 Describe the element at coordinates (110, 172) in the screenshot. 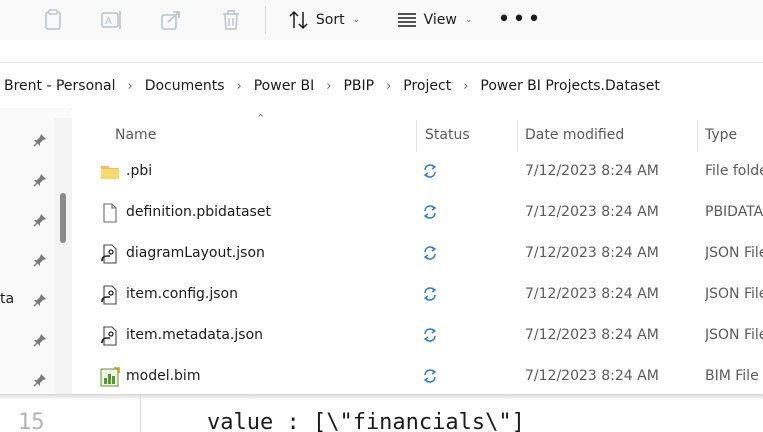

I see `folder-icon` at that location.